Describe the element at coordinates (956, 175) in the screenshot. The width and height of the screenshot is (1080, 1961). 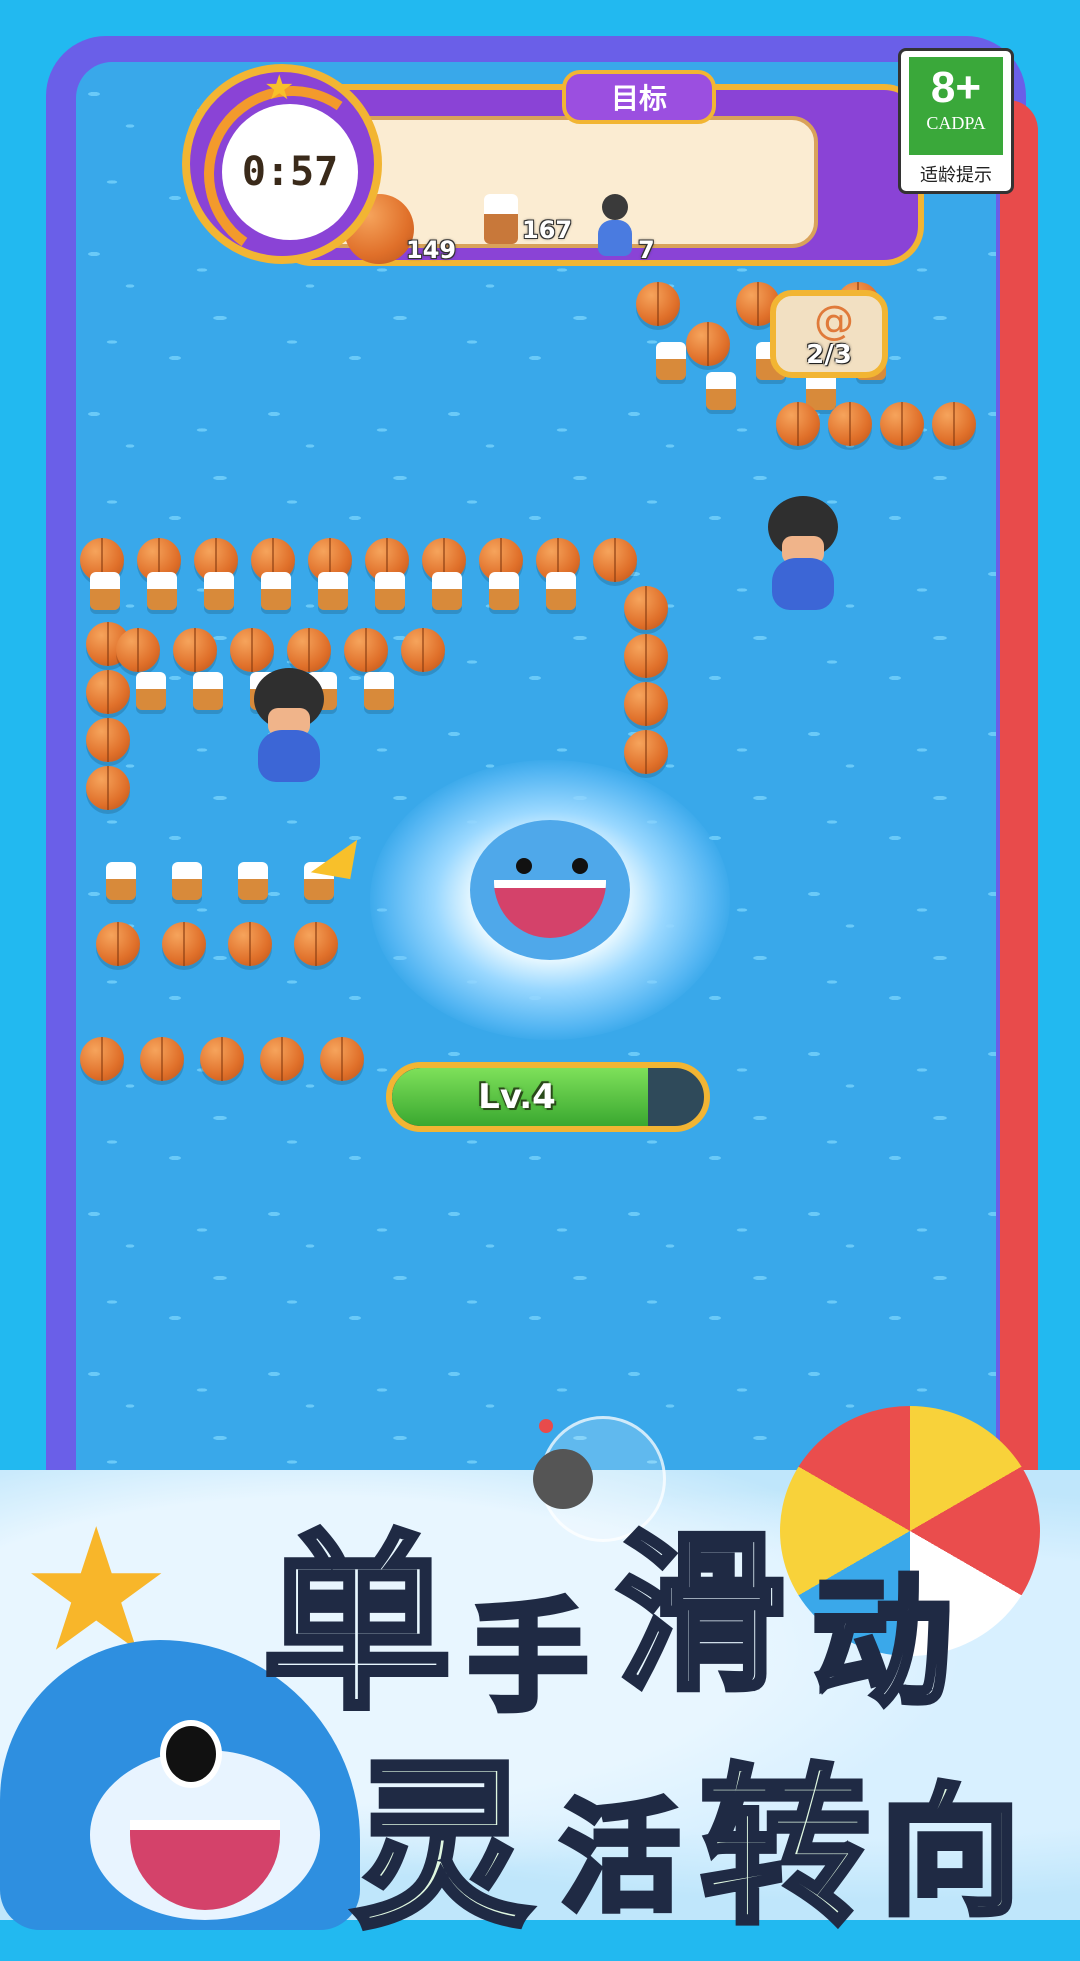
I see `rating-tip: 适龄提示` at that location.